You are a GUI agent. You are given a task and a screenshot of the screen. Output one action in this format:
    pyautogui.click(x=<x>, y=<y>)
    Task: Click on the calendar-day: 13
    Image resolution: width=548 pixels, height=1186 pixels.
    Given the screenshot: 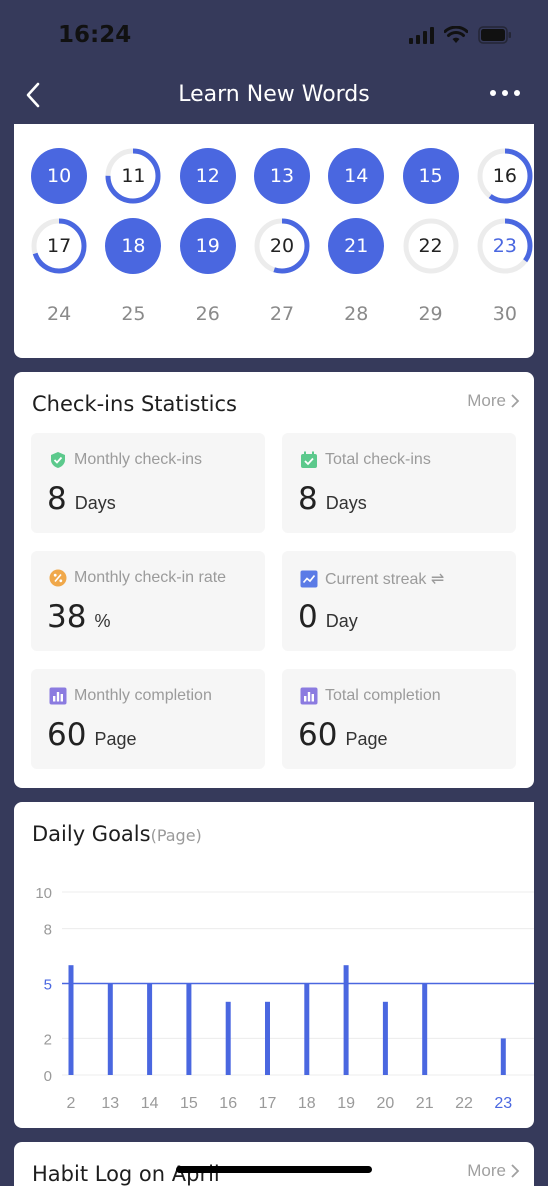 What is the action you would take?
    pyautogui.click(x=282, y=176)
    